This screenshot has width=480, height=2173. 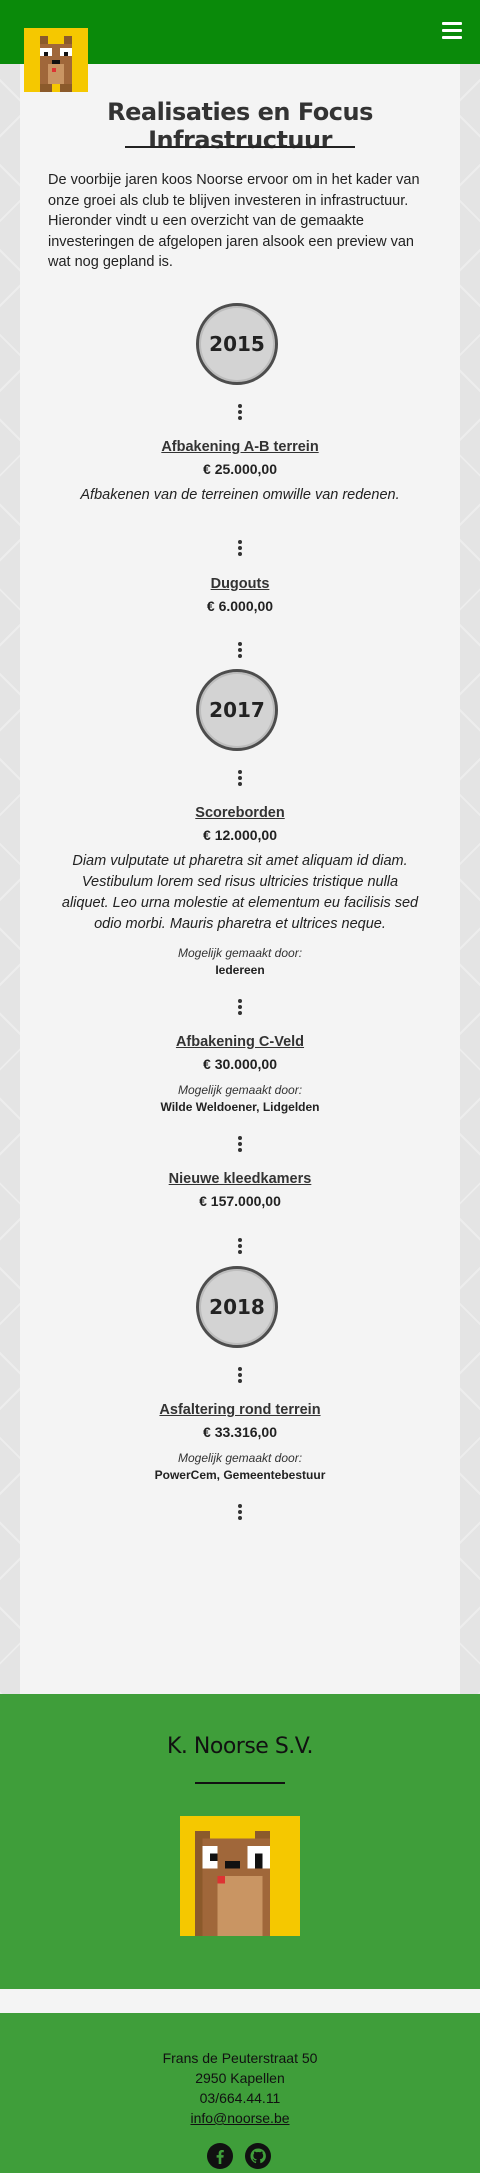 What do you see at coordinates (240, 1783) in the screenshot?
I see `footer-divider` at bounding box center [240, 1783].